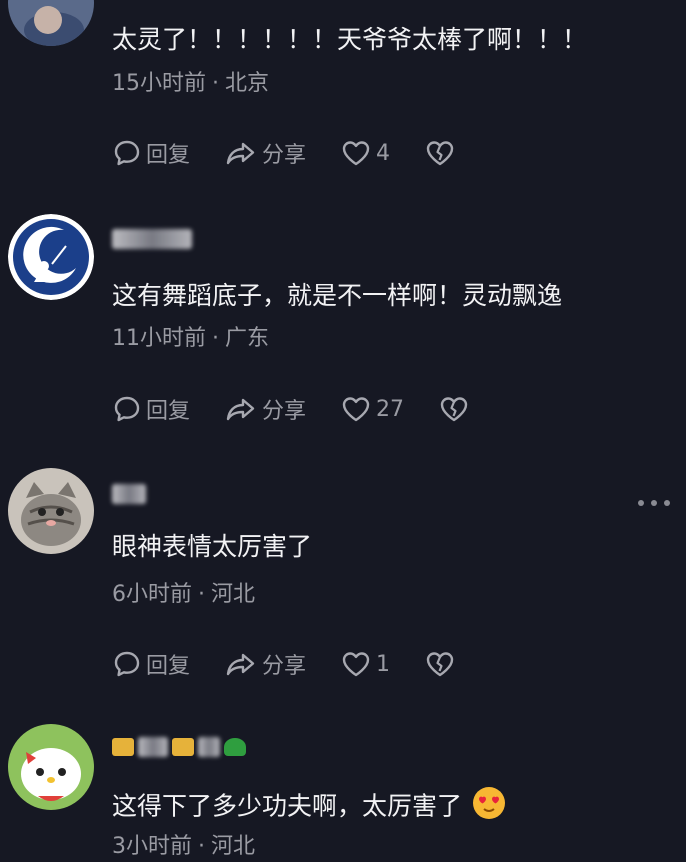 The image size is (686, 862). I want to click on comment-time: 11小时前, so click(159, 338).